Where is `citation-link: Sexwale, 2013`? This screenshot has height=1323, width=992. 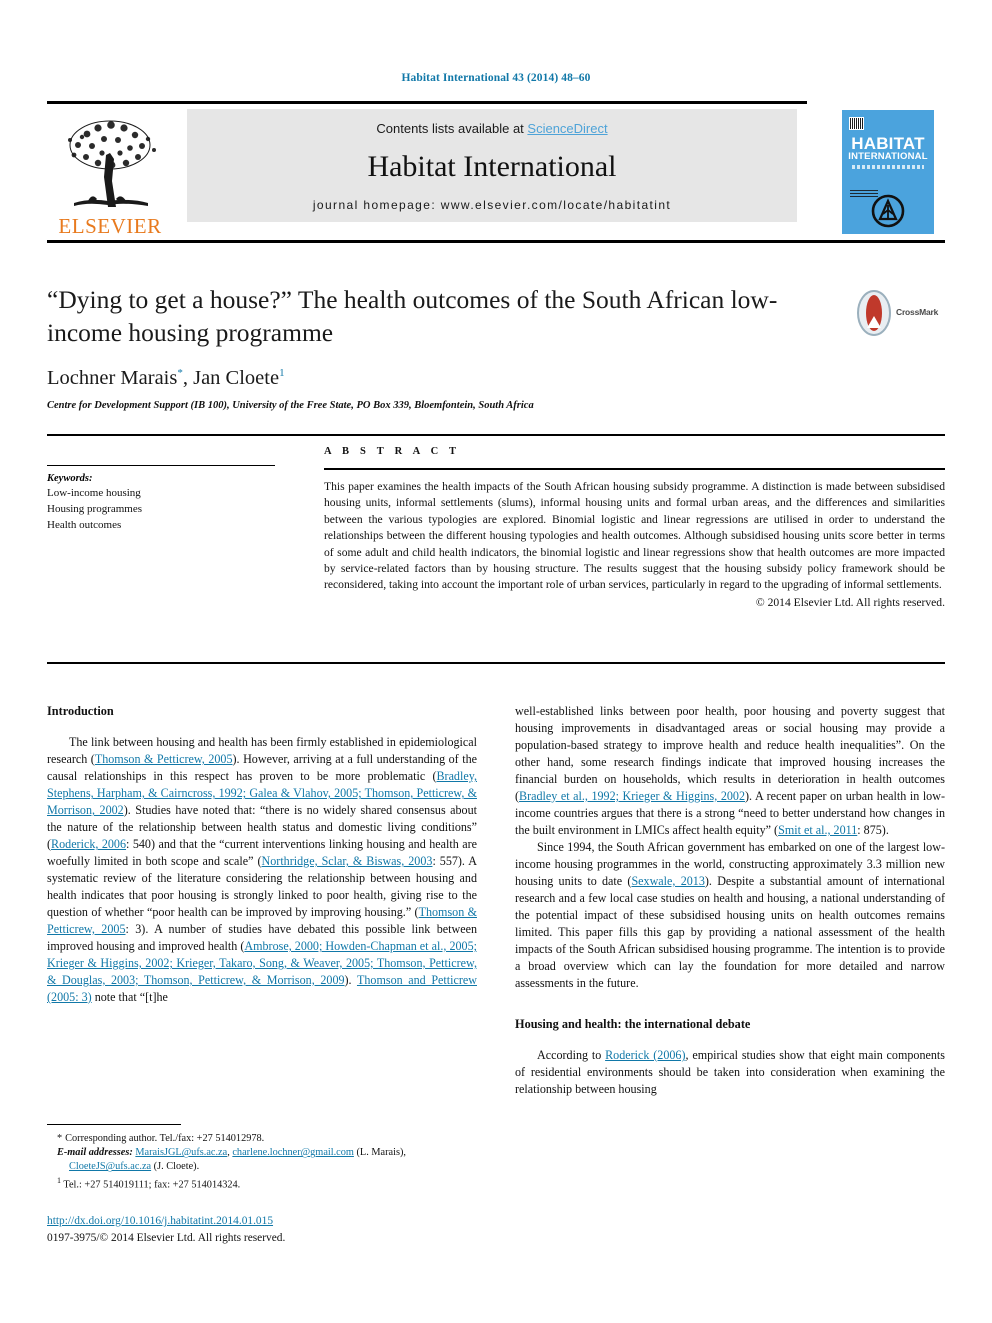 citation-link: Sexwale, 2013 is located at coordinates (667, 881).